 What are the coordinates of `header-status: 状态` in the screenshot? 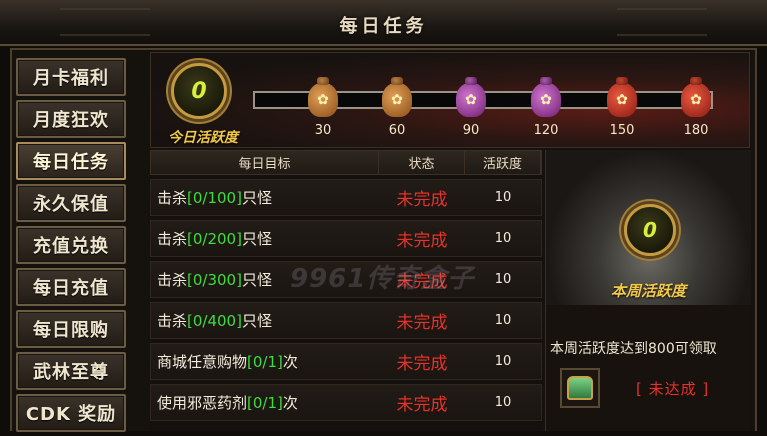 It's located at (422, 162).